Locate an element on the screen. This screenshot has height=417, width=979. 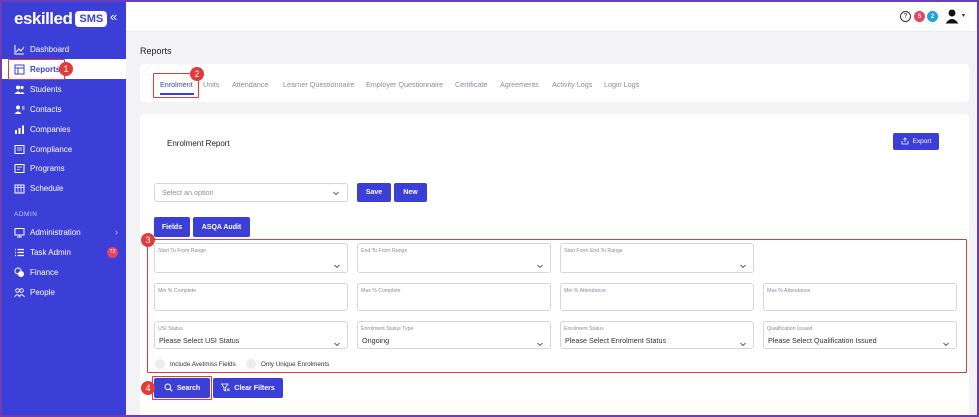
tab-attendance: Attendance is located at coordinates (250, 84).